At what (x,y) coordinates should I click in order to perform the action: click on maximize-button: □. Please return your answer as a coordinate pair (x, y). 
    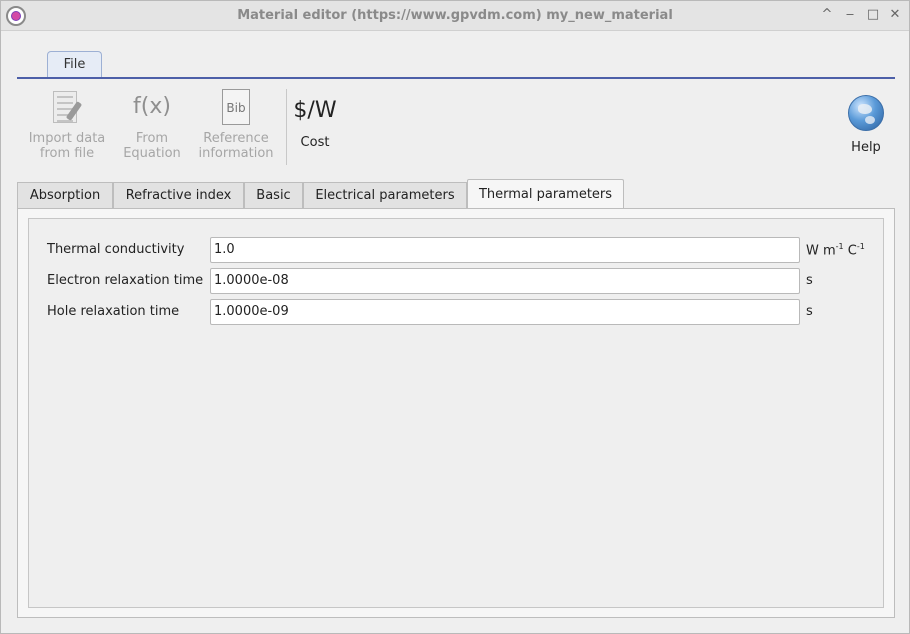
    Looking at the image, I should click on (873, 15).